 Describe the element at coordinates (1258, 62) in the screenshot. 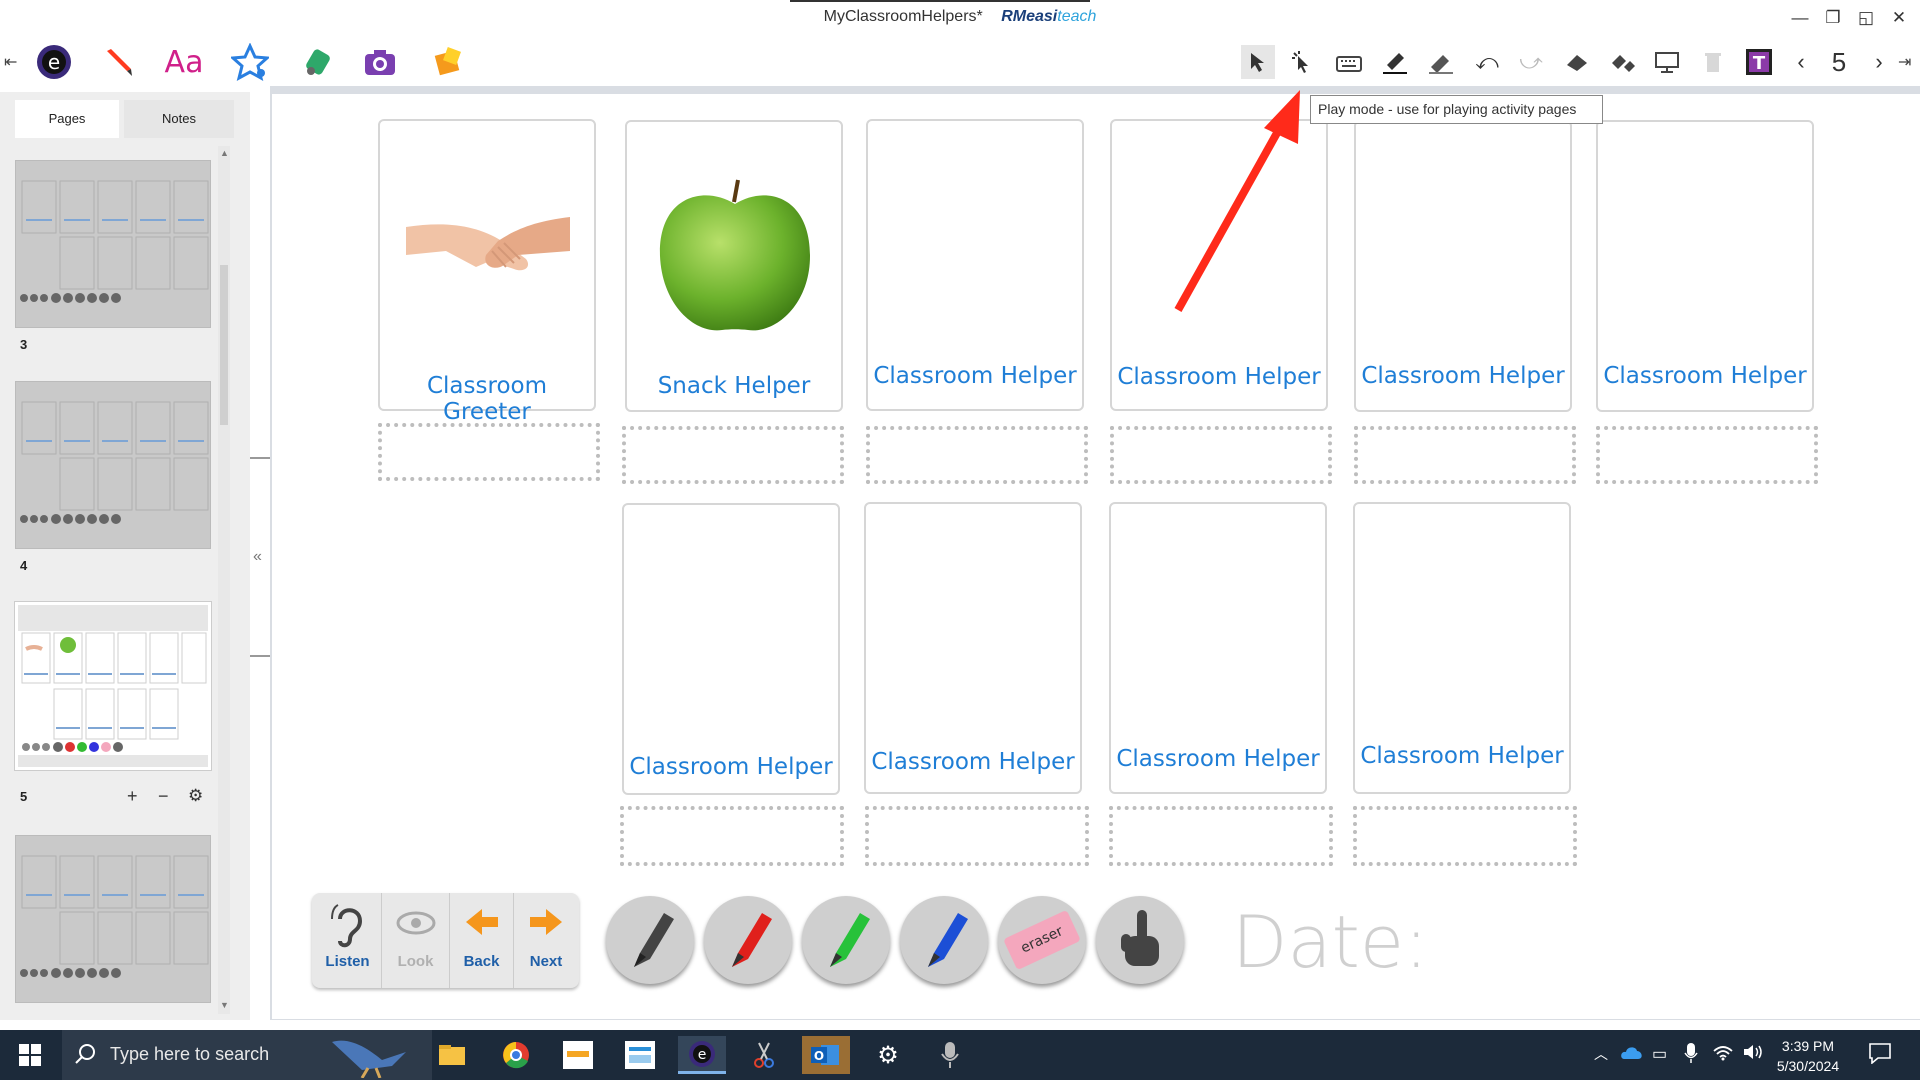

I see `select-pointer-icon` at that location.